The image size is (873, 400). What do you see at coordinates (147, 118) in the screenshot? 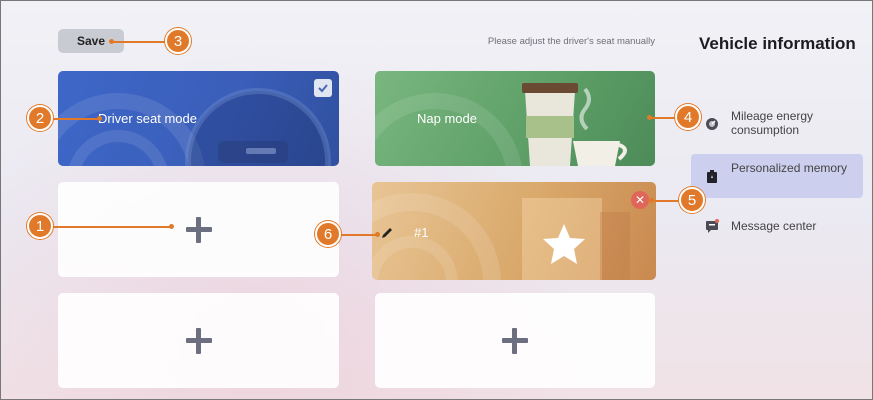
I see `driver-seat-mode-label: Driver seat mode` at bounding box center [147, 118].